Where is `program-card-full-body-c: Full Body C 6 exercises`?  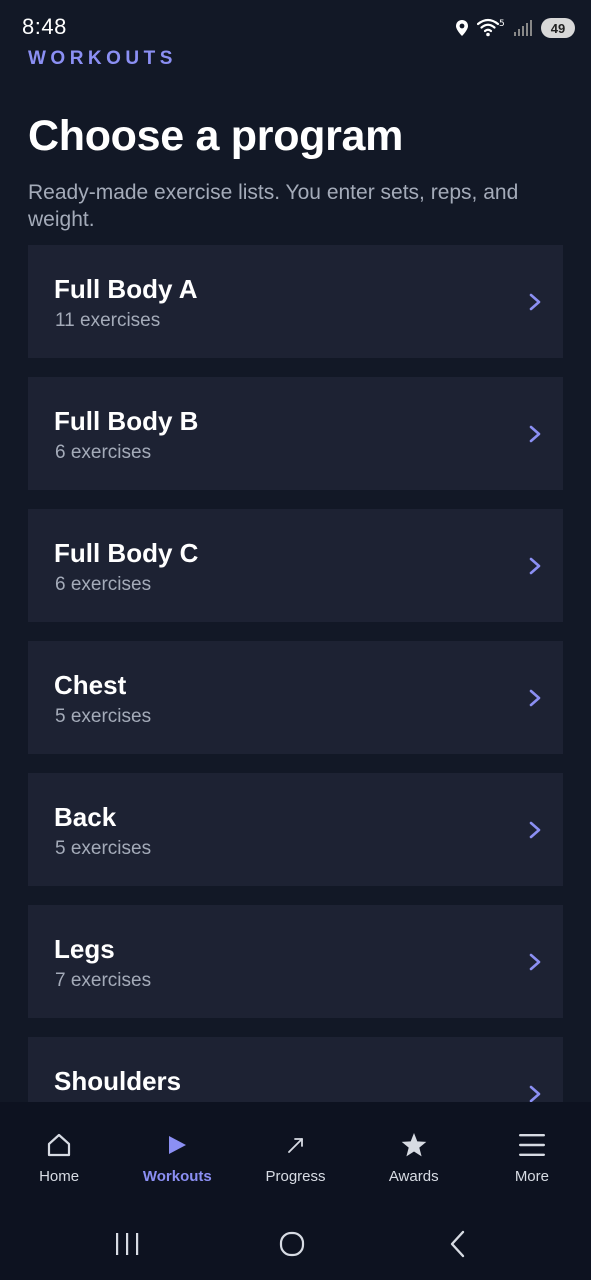 program-card-full-body-c: Full Body C 6 exercises is located at coordinates (295, 565).